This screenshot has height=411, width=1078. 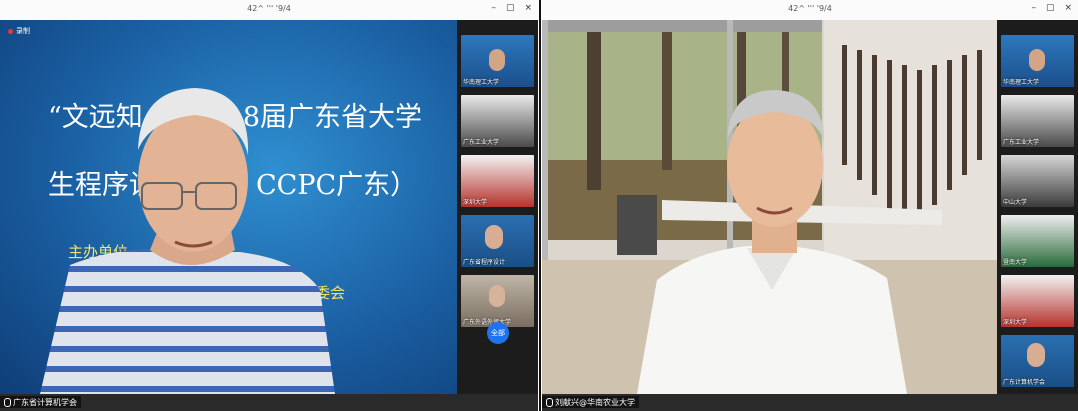 What do you see at coordinates (19, 31) in the screenshot?
I see `recording-indicator: 录制` at bounding box center [19, 31].